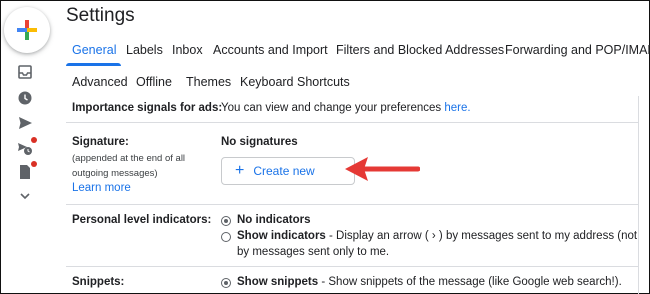 This screenshot has width=650, height=294. I want to click on tab-general: General, so click(94, 50).